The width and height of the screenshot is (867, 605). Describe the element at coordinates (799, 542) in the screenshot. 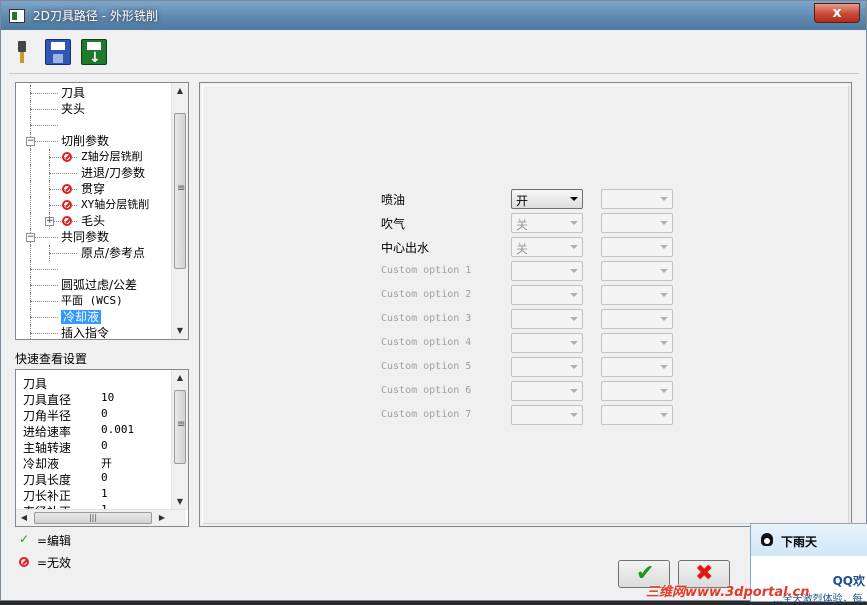

I see `qq-notification-title: 下雨天` at that location.